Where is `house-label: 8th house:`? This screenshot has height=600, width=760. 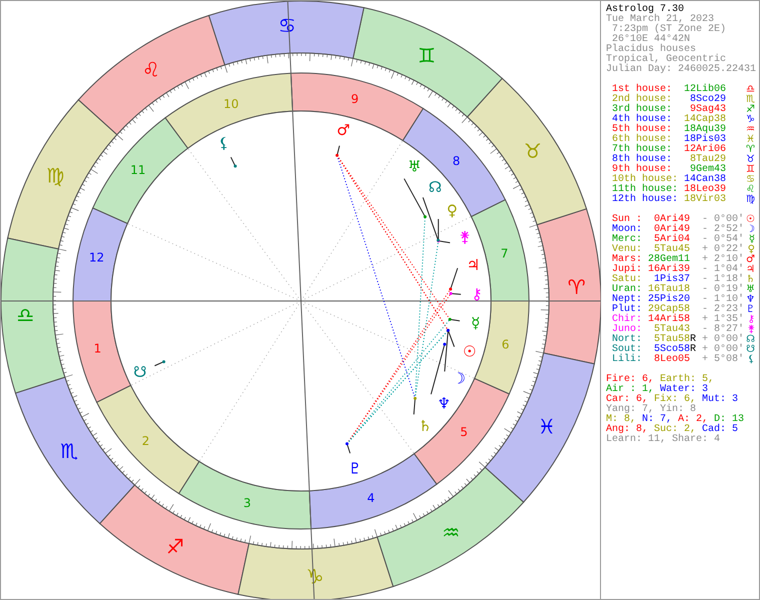
house-label: 8th house: is located at coordinates (643, 160).